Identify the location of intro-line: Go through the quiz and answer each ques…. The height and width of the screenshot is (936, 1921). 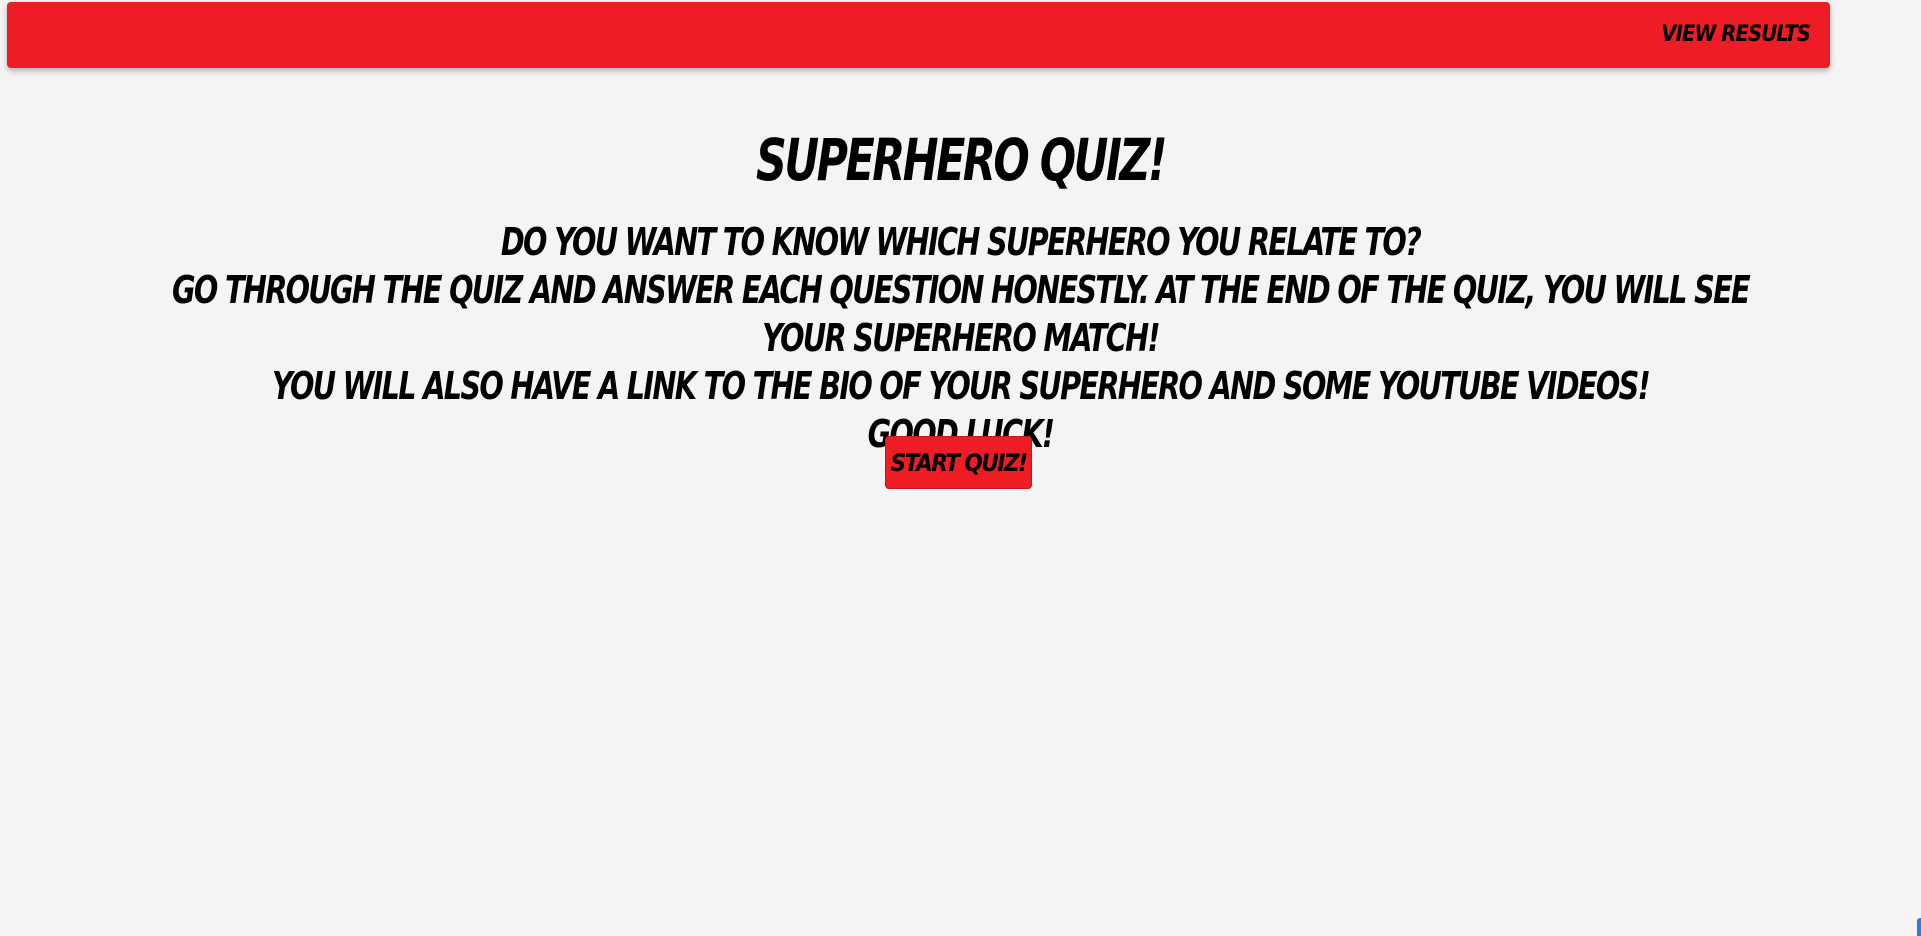
(961, 314).